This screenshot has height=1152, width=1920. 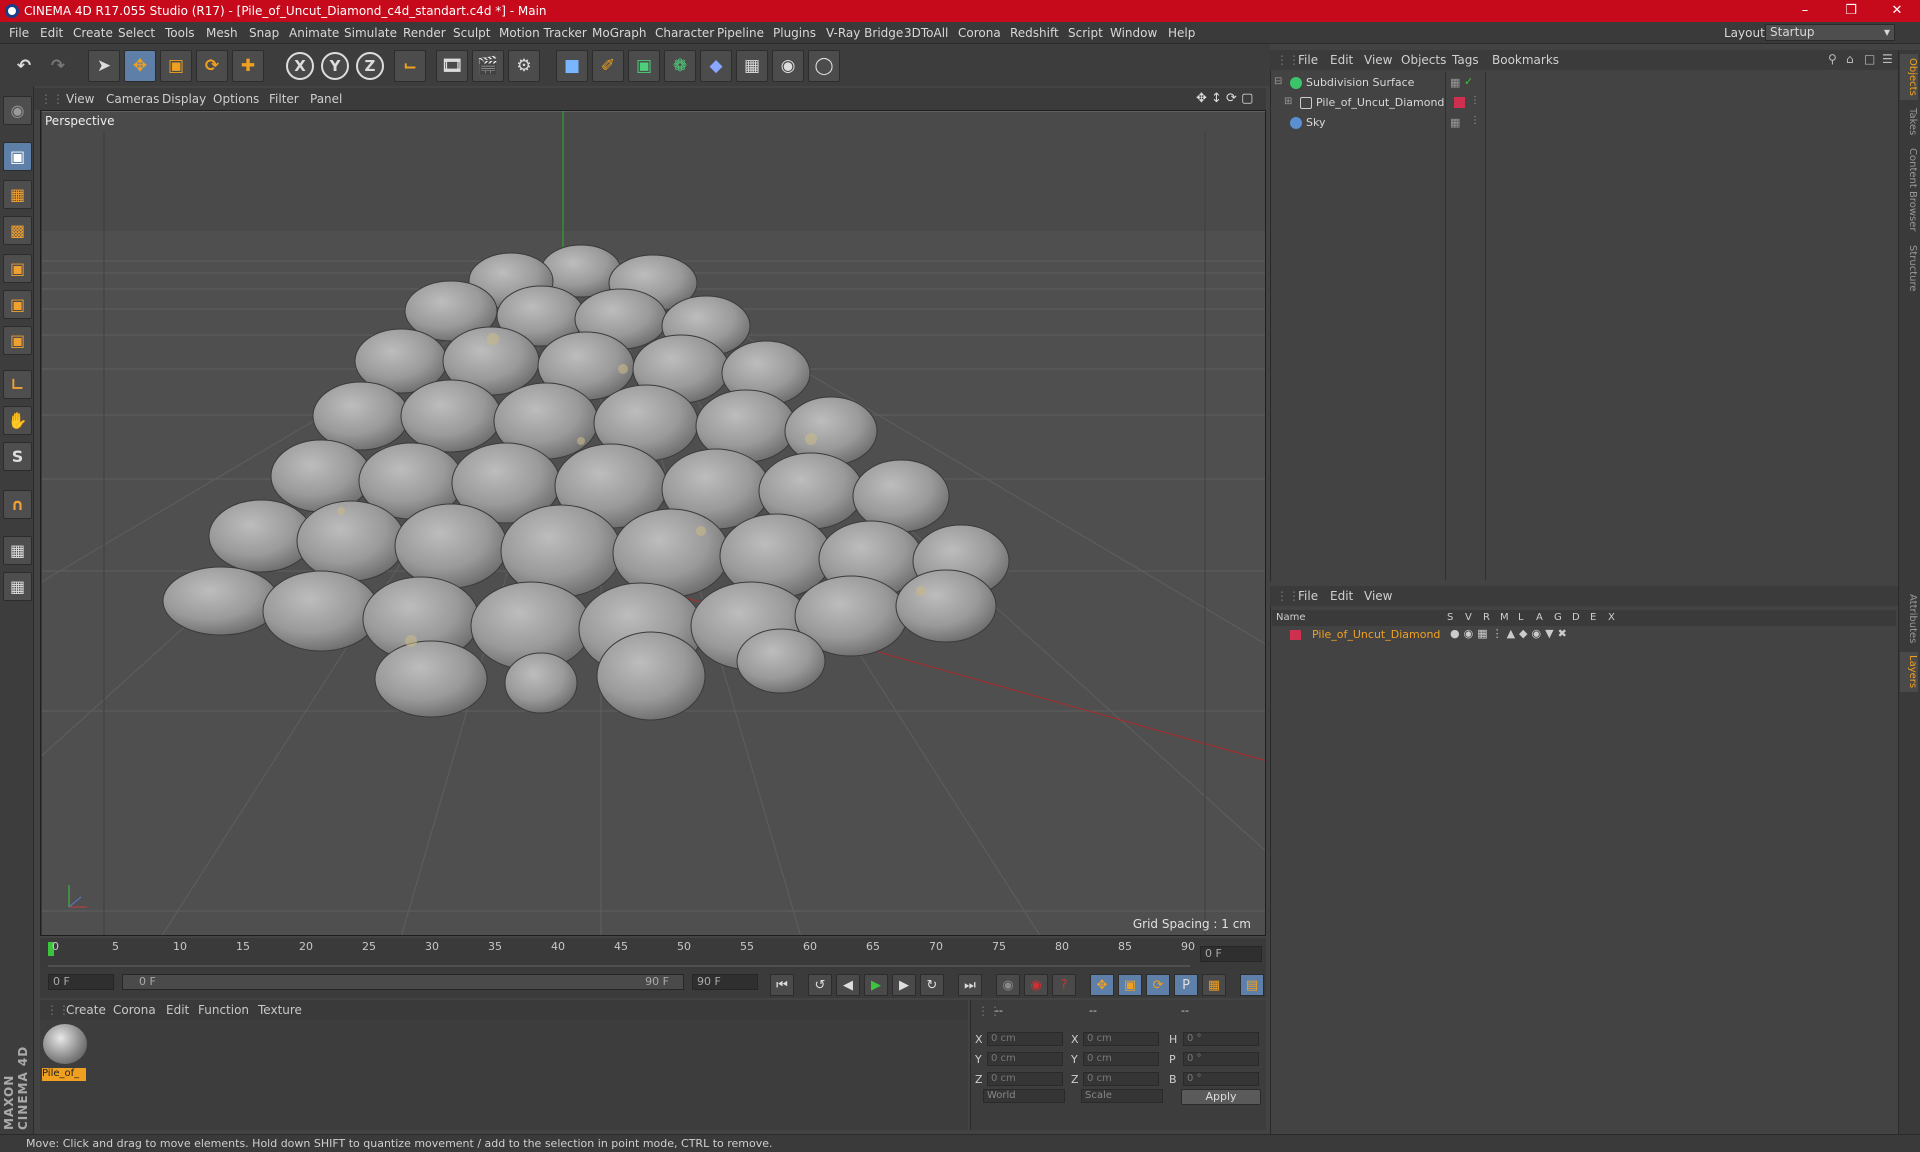 I want to click on snap-icon: S, so click(x=17, y=456).